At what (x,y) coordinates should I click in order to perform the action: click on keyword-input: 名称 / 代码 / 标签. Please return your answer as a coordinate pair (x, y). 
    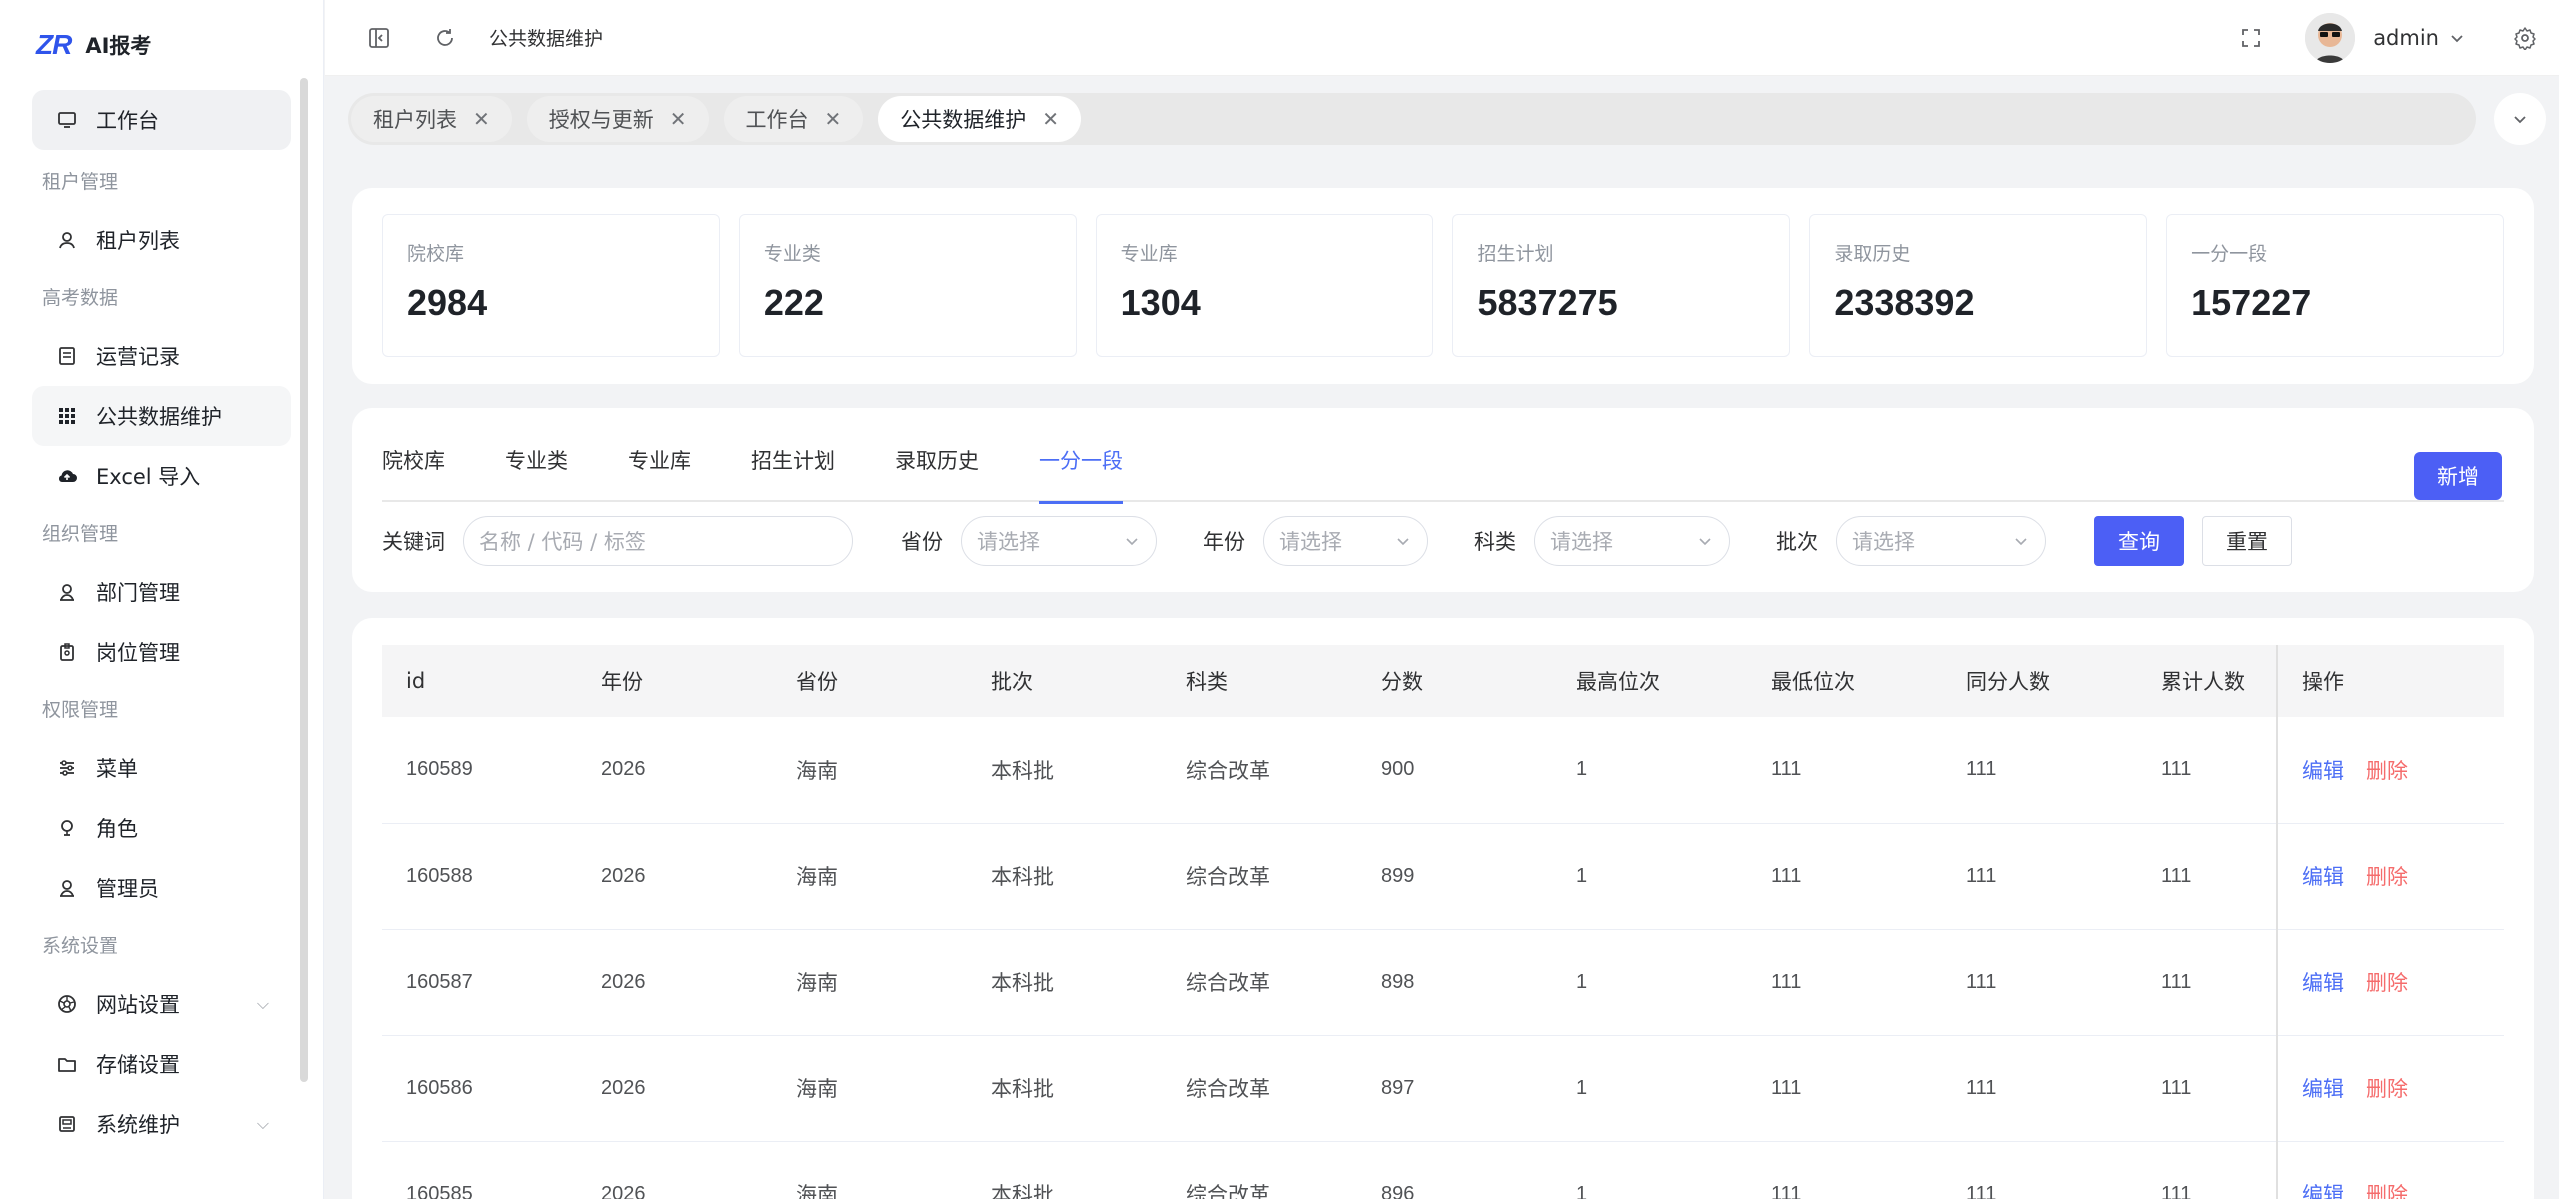
    Looking at the image, I should click on (658, 541).